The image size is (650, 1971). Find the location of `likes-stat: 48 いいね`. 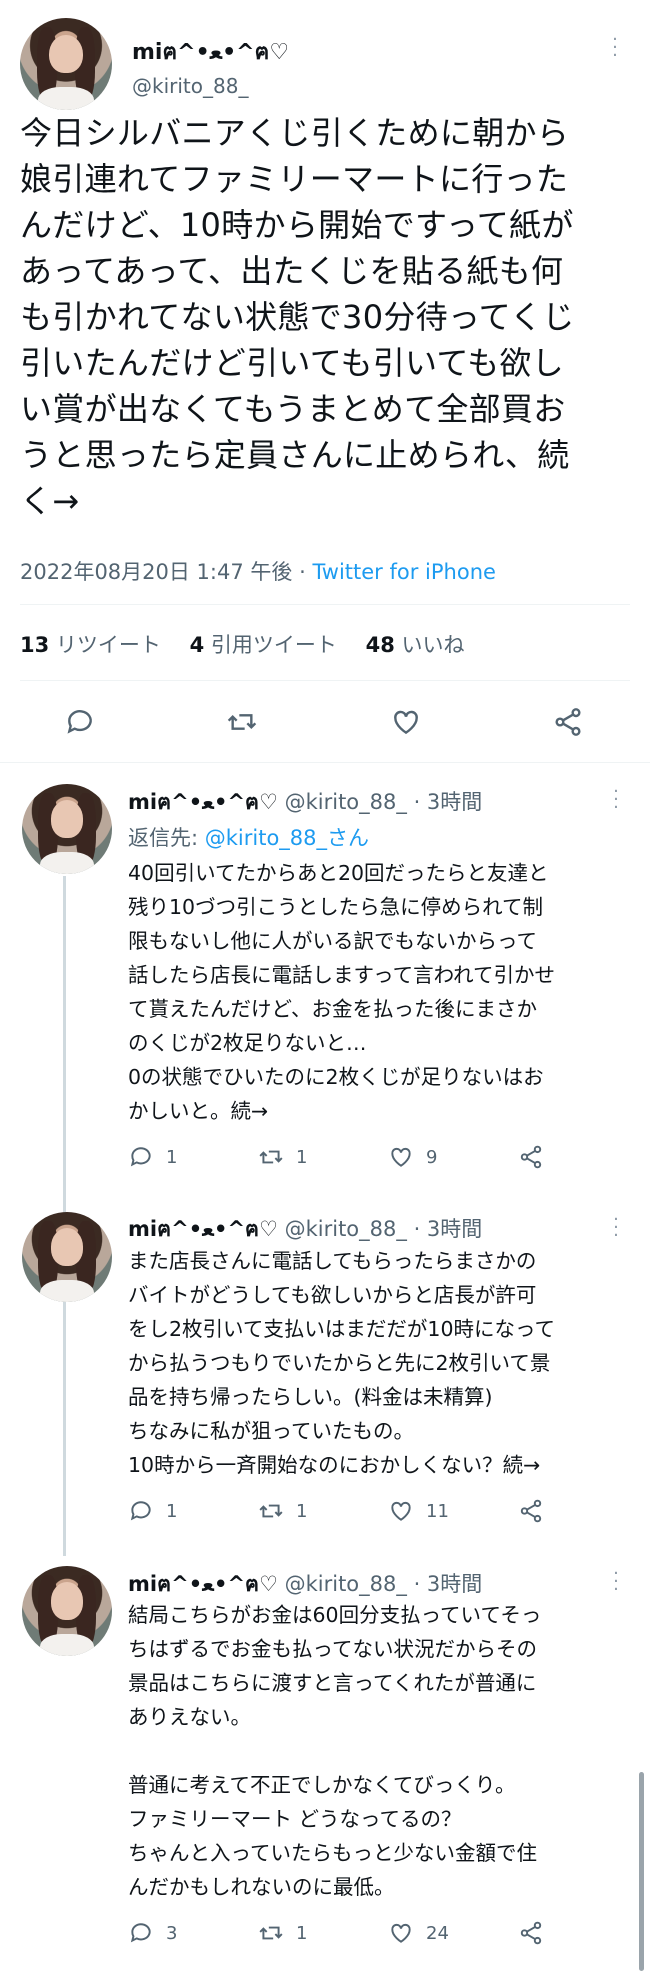

likes-stat: 48 いいね is located at coordinates (415, 645).